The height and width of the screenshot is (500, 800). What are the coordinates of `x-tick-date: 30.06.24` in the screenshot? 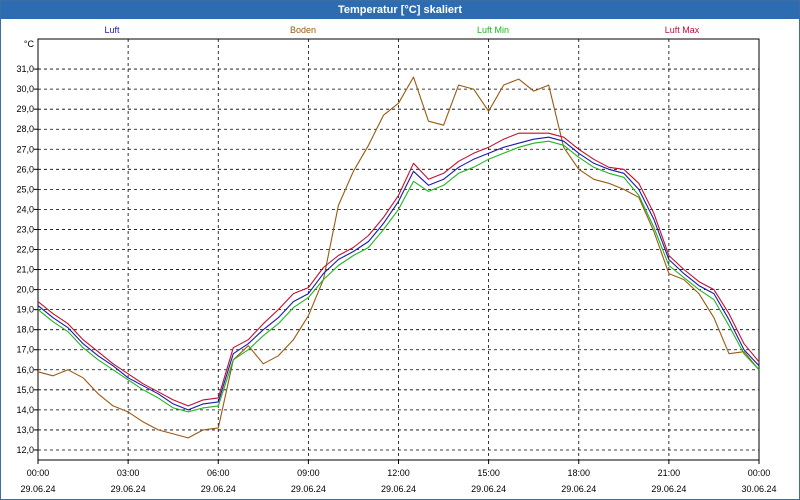 It's located at (758, 489).